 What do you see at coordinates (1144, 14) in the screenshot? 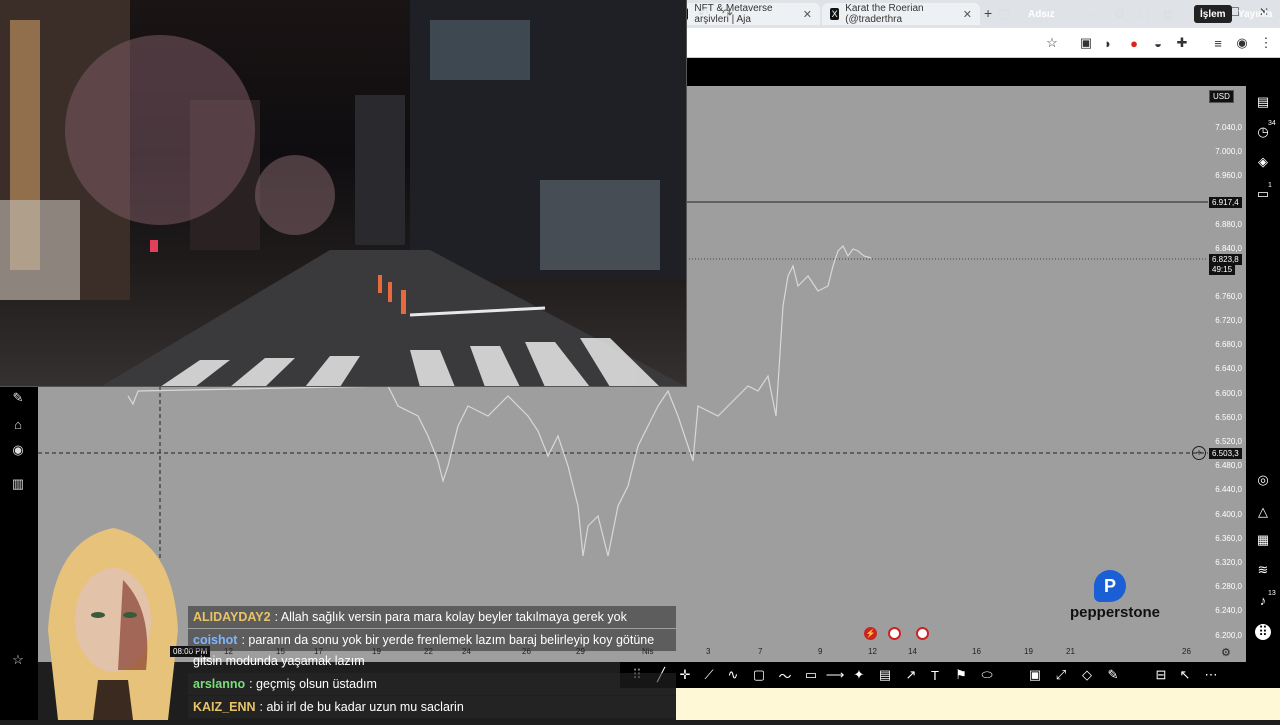
I see `fullscreen-icon: ⛶` at bounding box center [1144, 14].